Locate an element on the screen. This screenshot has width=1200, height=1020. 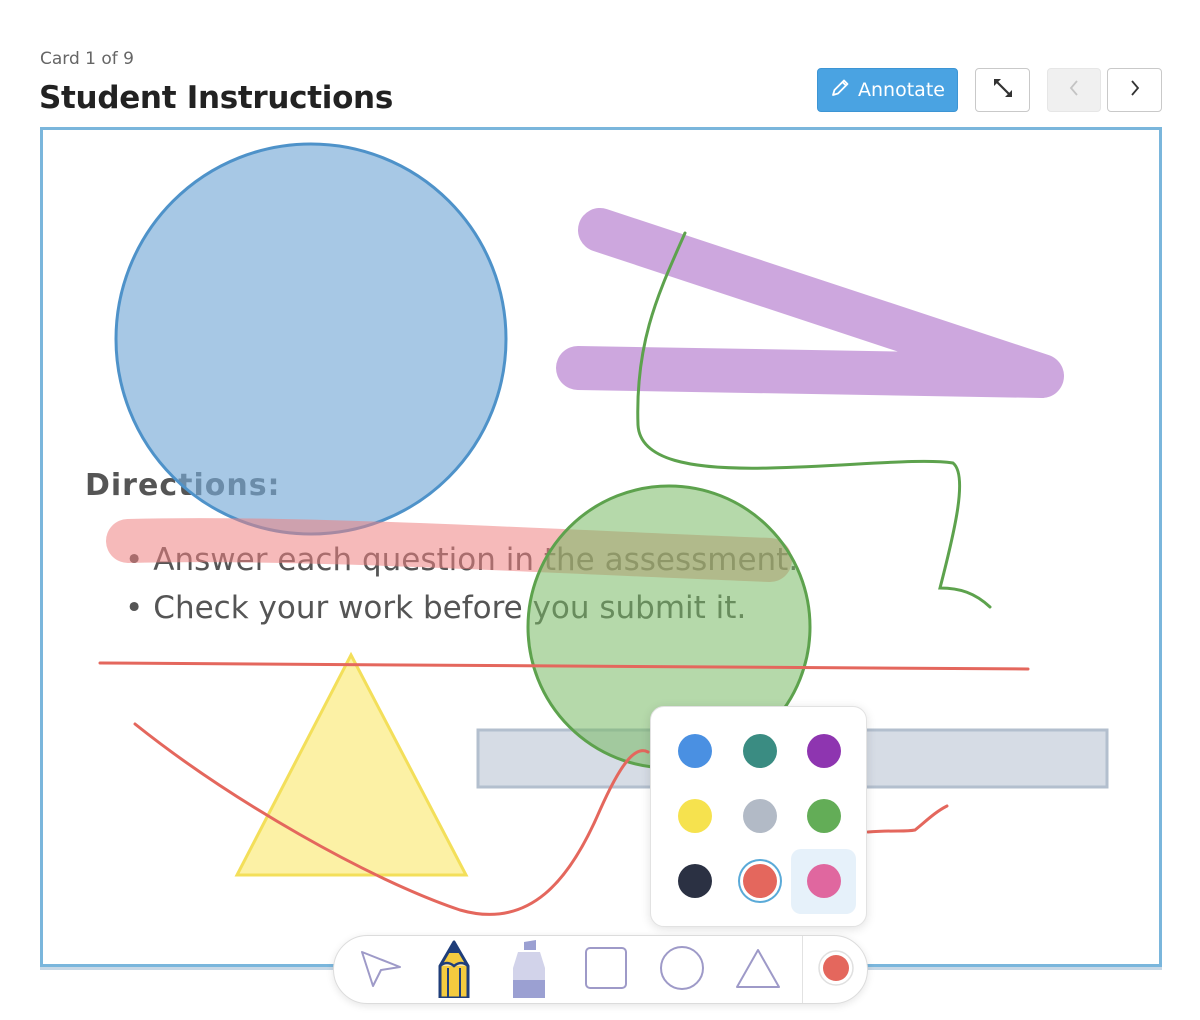
circle-tool is located at coordinates (682, 969).